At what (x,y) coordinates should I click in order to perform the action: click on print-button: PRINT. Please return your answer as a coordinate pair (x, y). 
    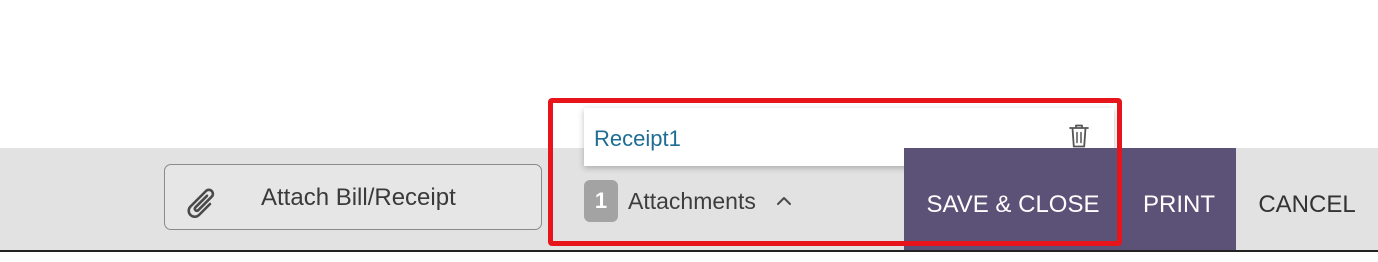
    Looking at the image, I should click on (1179, 199).